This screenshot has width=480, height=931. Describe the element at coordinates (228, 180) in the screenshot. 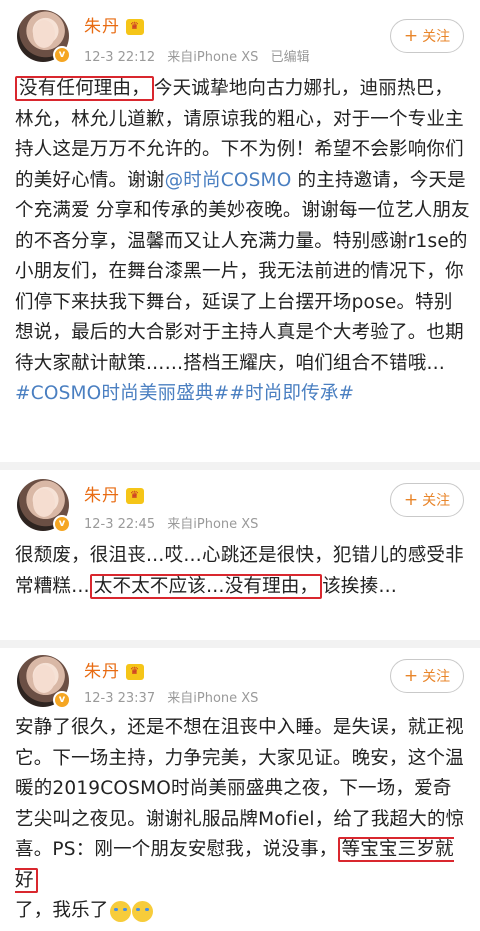

I see `mention-link: @时尚COSMO` at that location.